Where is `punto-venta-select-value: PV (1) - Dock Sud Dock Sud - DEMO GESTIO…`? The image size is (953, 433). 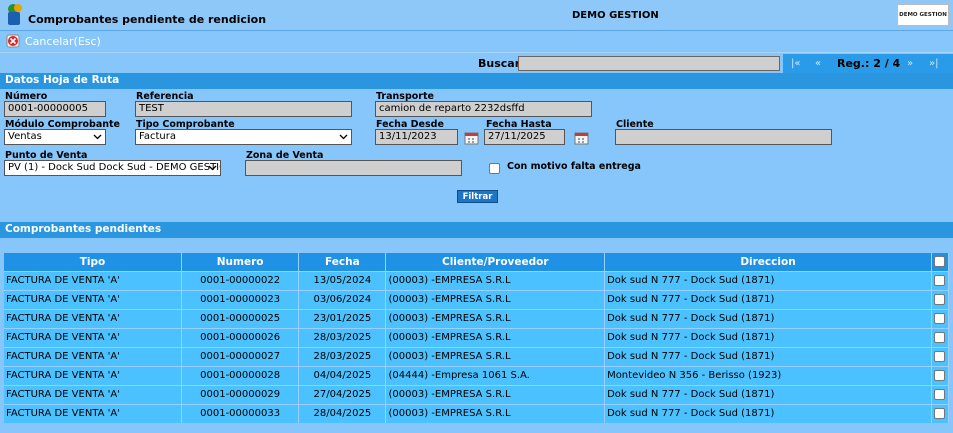 punto-venta-select-value: PV (1) - Dock Sud Dock Sud - DEMO GESTIO… is located at coordinates (114, 167).